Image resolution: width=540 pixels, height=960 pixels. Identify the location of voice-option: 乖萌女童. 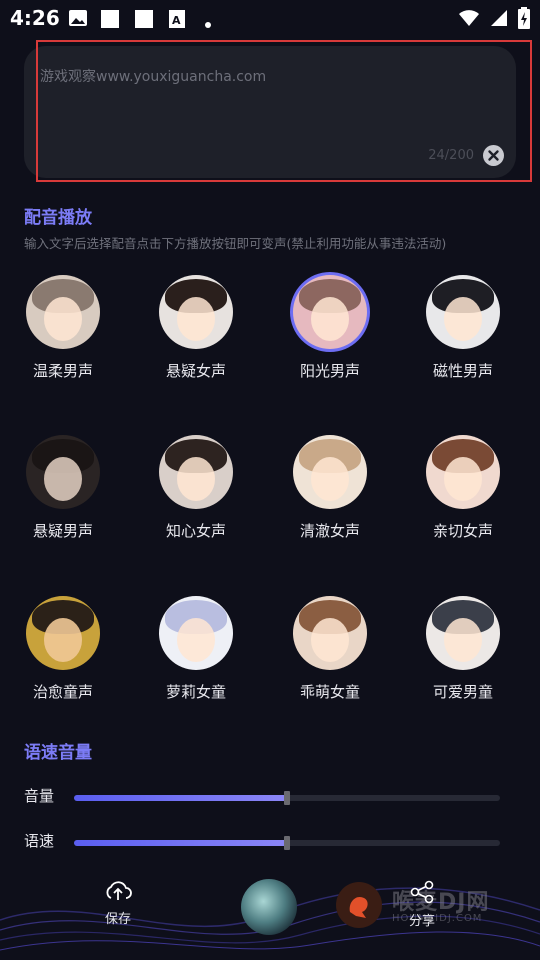
(330, 649).